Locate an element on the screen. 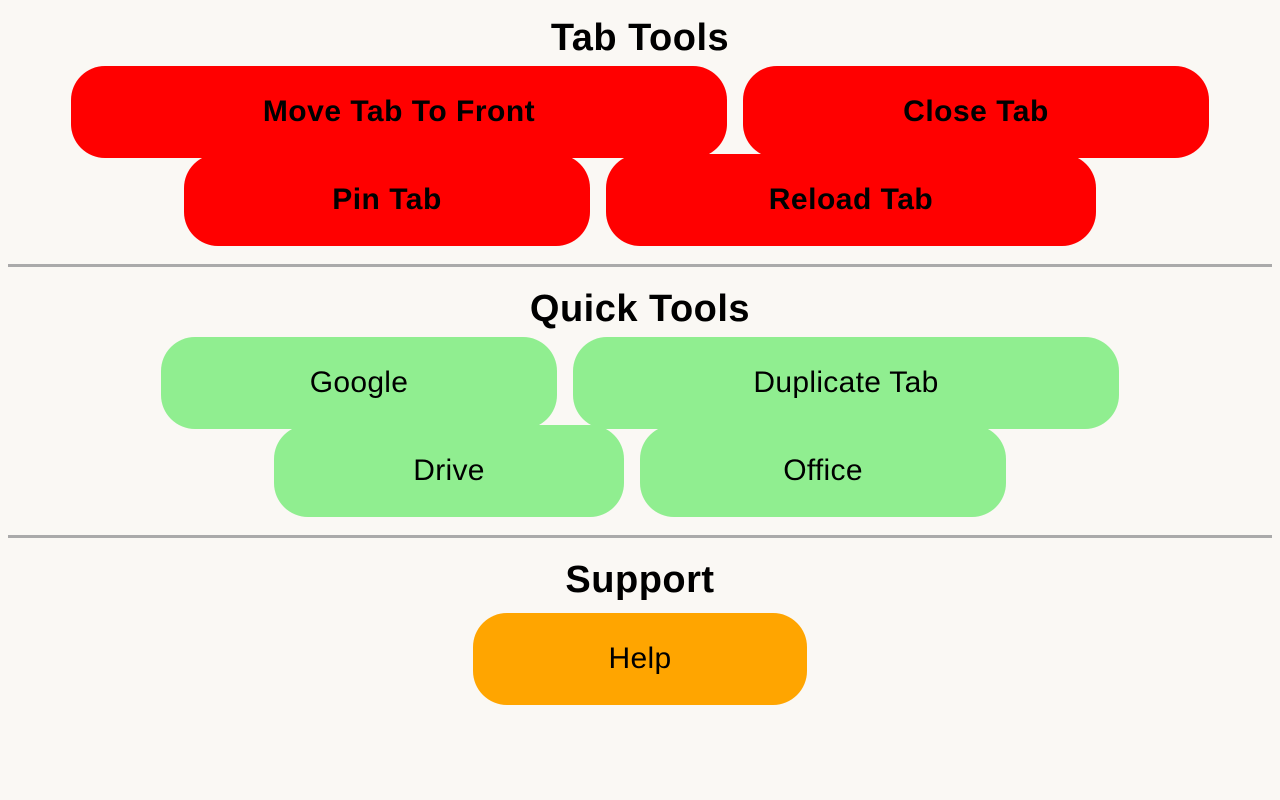  office-button: Office is located at coordinates (823, 470).